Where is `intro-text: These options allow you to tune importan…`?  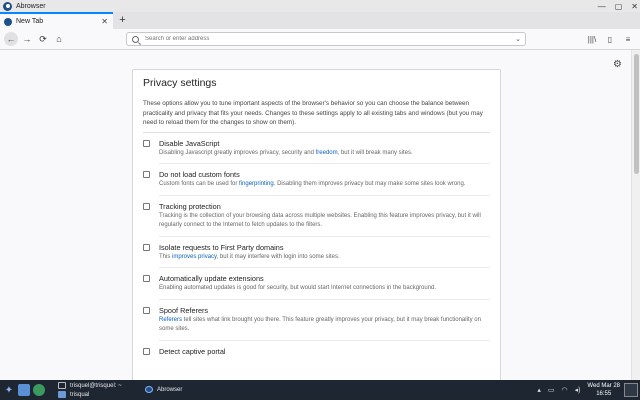 intro-text: These options allow you to tune importan… is located at coordinates (313, 113).